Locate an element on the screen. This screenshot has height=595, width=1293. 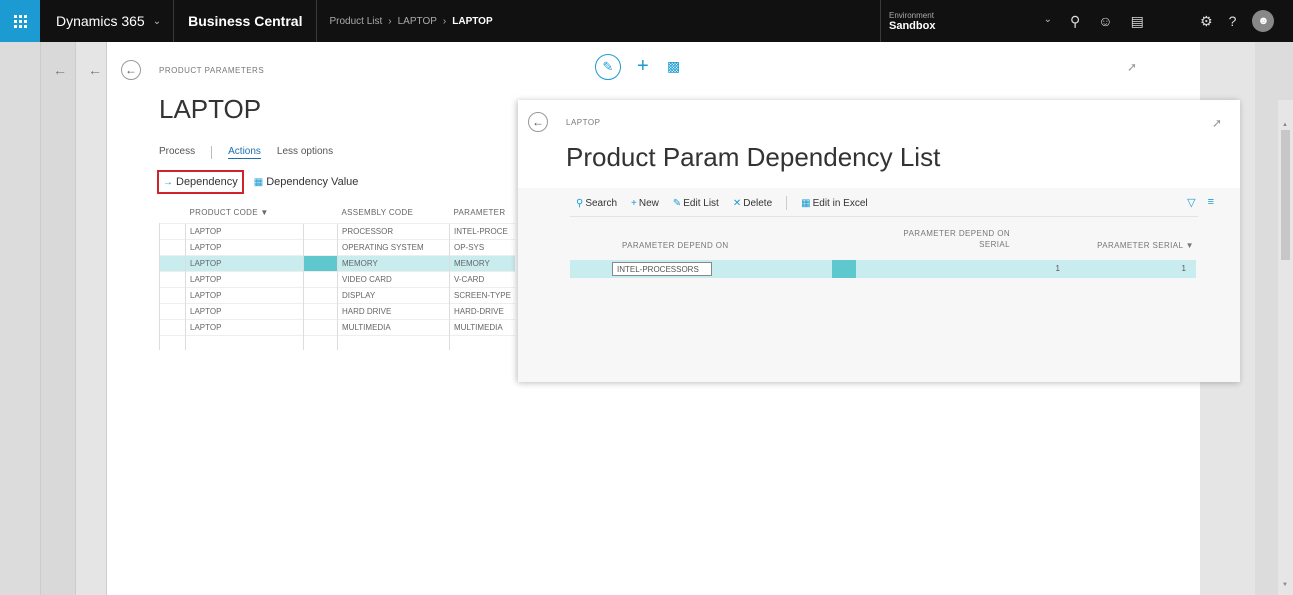
cell-parameter: SCREEN-TYPE is located at coordinates (481, 295).